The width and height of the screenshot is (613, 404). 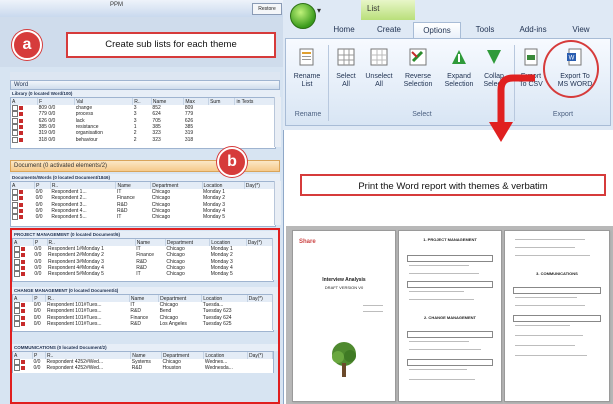 What do you see at coordinates (459, 57) in the screenshot?
I see `expand-icon` at bounding box center [459, 57].